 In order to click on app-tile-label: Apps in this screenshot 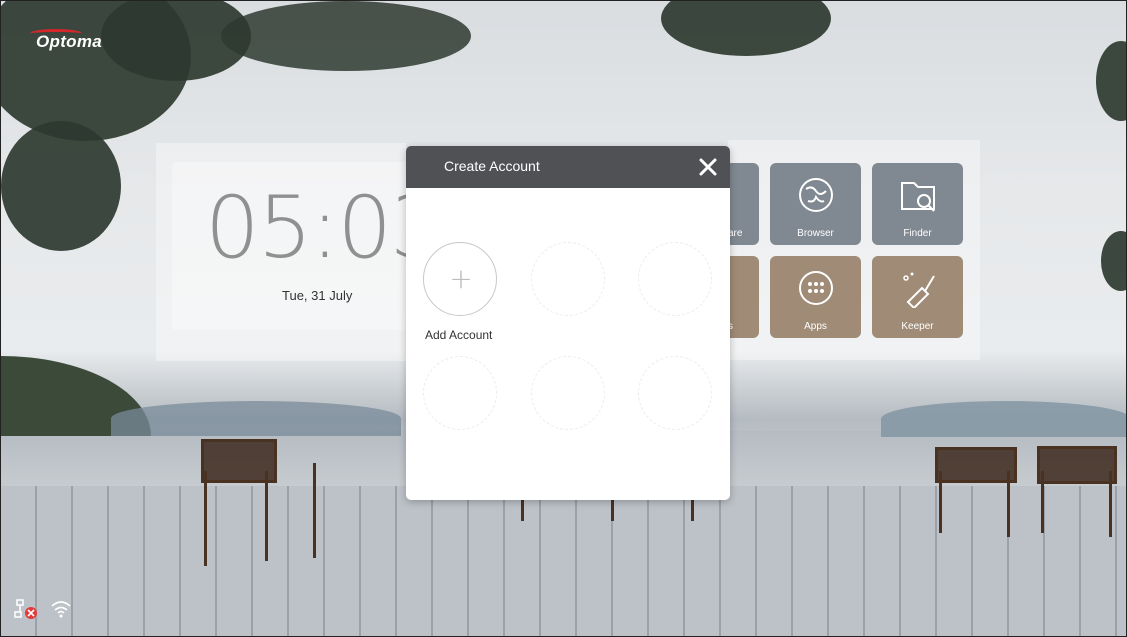, I will do `click(815, 326)`.